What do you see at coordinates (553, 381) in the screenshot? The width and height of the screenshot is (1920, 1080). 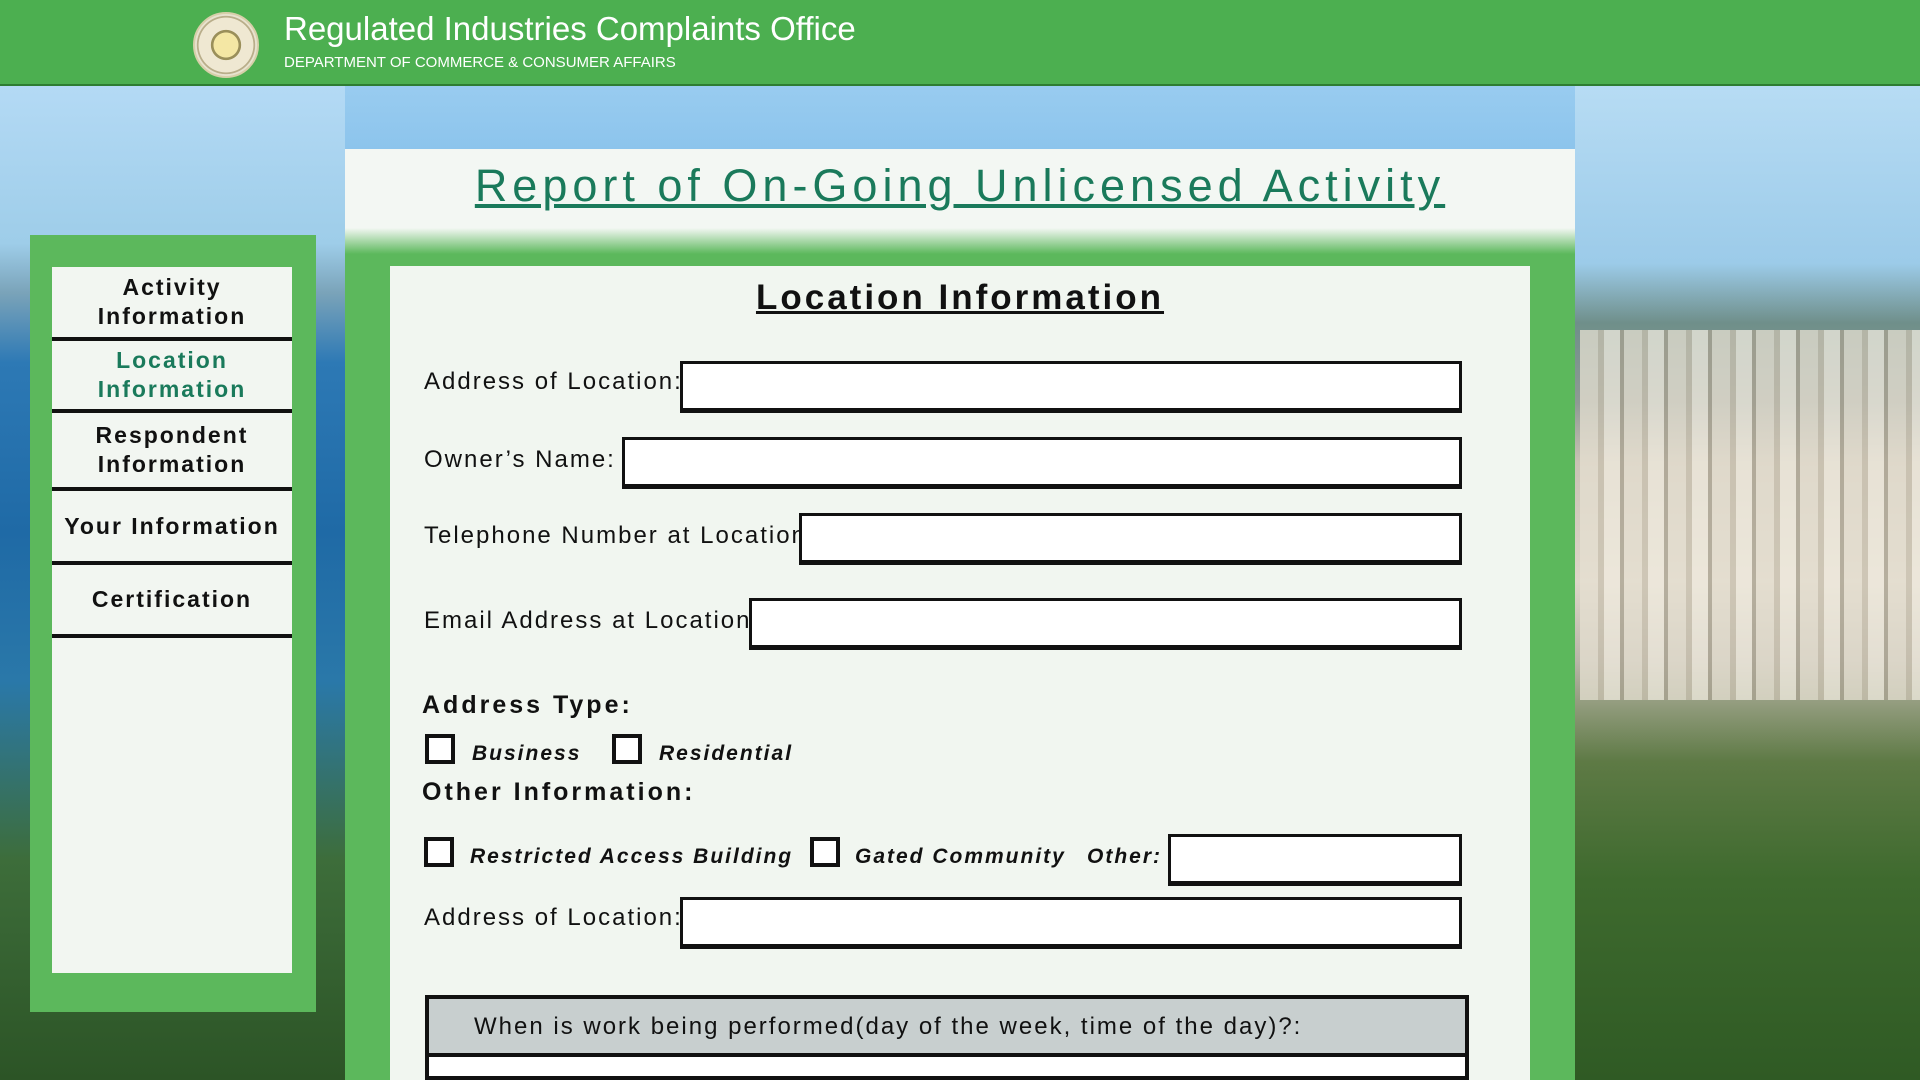 I see `address-label: Address of Location:` at bounding box center [553, 381].